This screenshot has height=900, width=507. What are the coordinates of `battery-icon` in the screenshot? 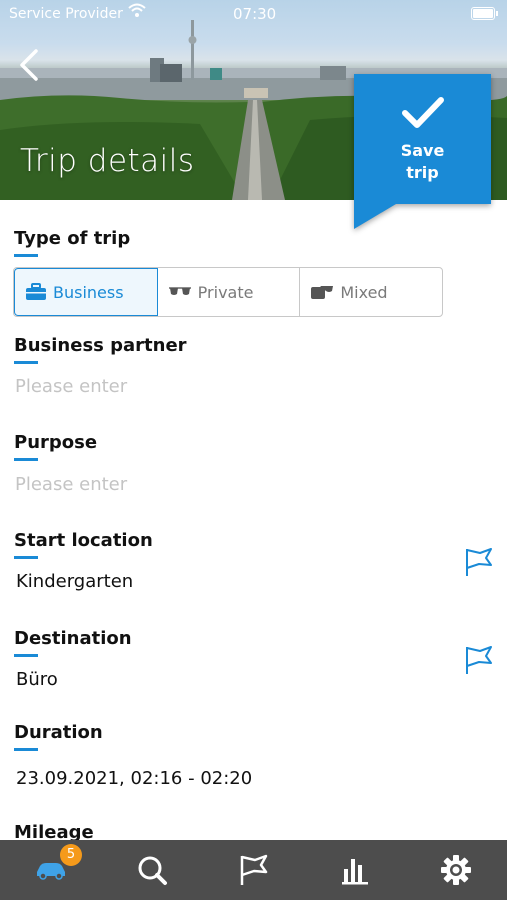 It's located at (484, 13).